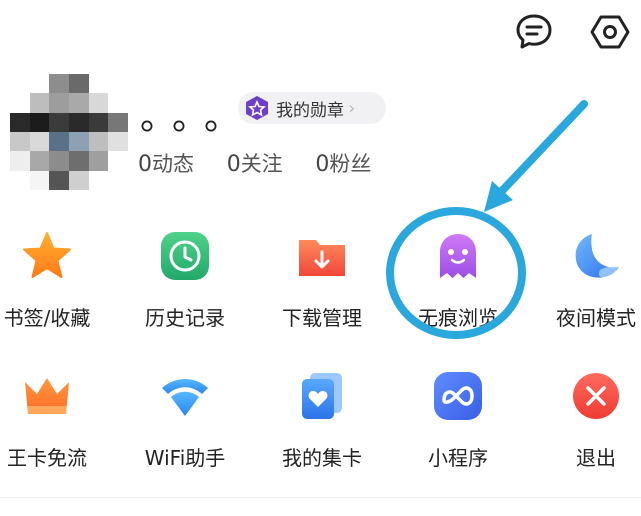  I want to click on annotation-arrow-shaft, so click(542, 148).